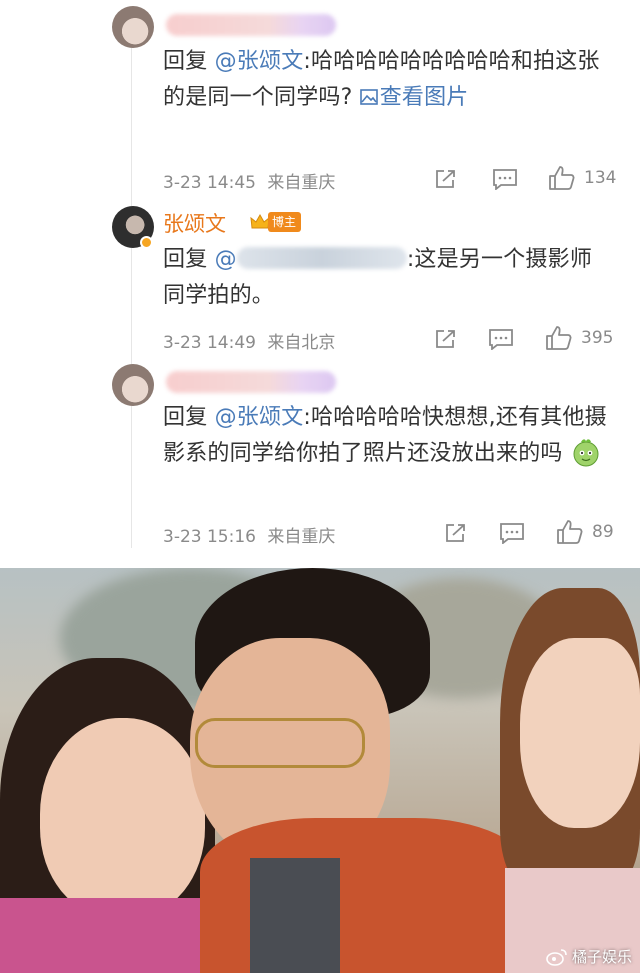 This screenshot has height=973, width=640. I want to click on like-button: 89, so click(585, 532).